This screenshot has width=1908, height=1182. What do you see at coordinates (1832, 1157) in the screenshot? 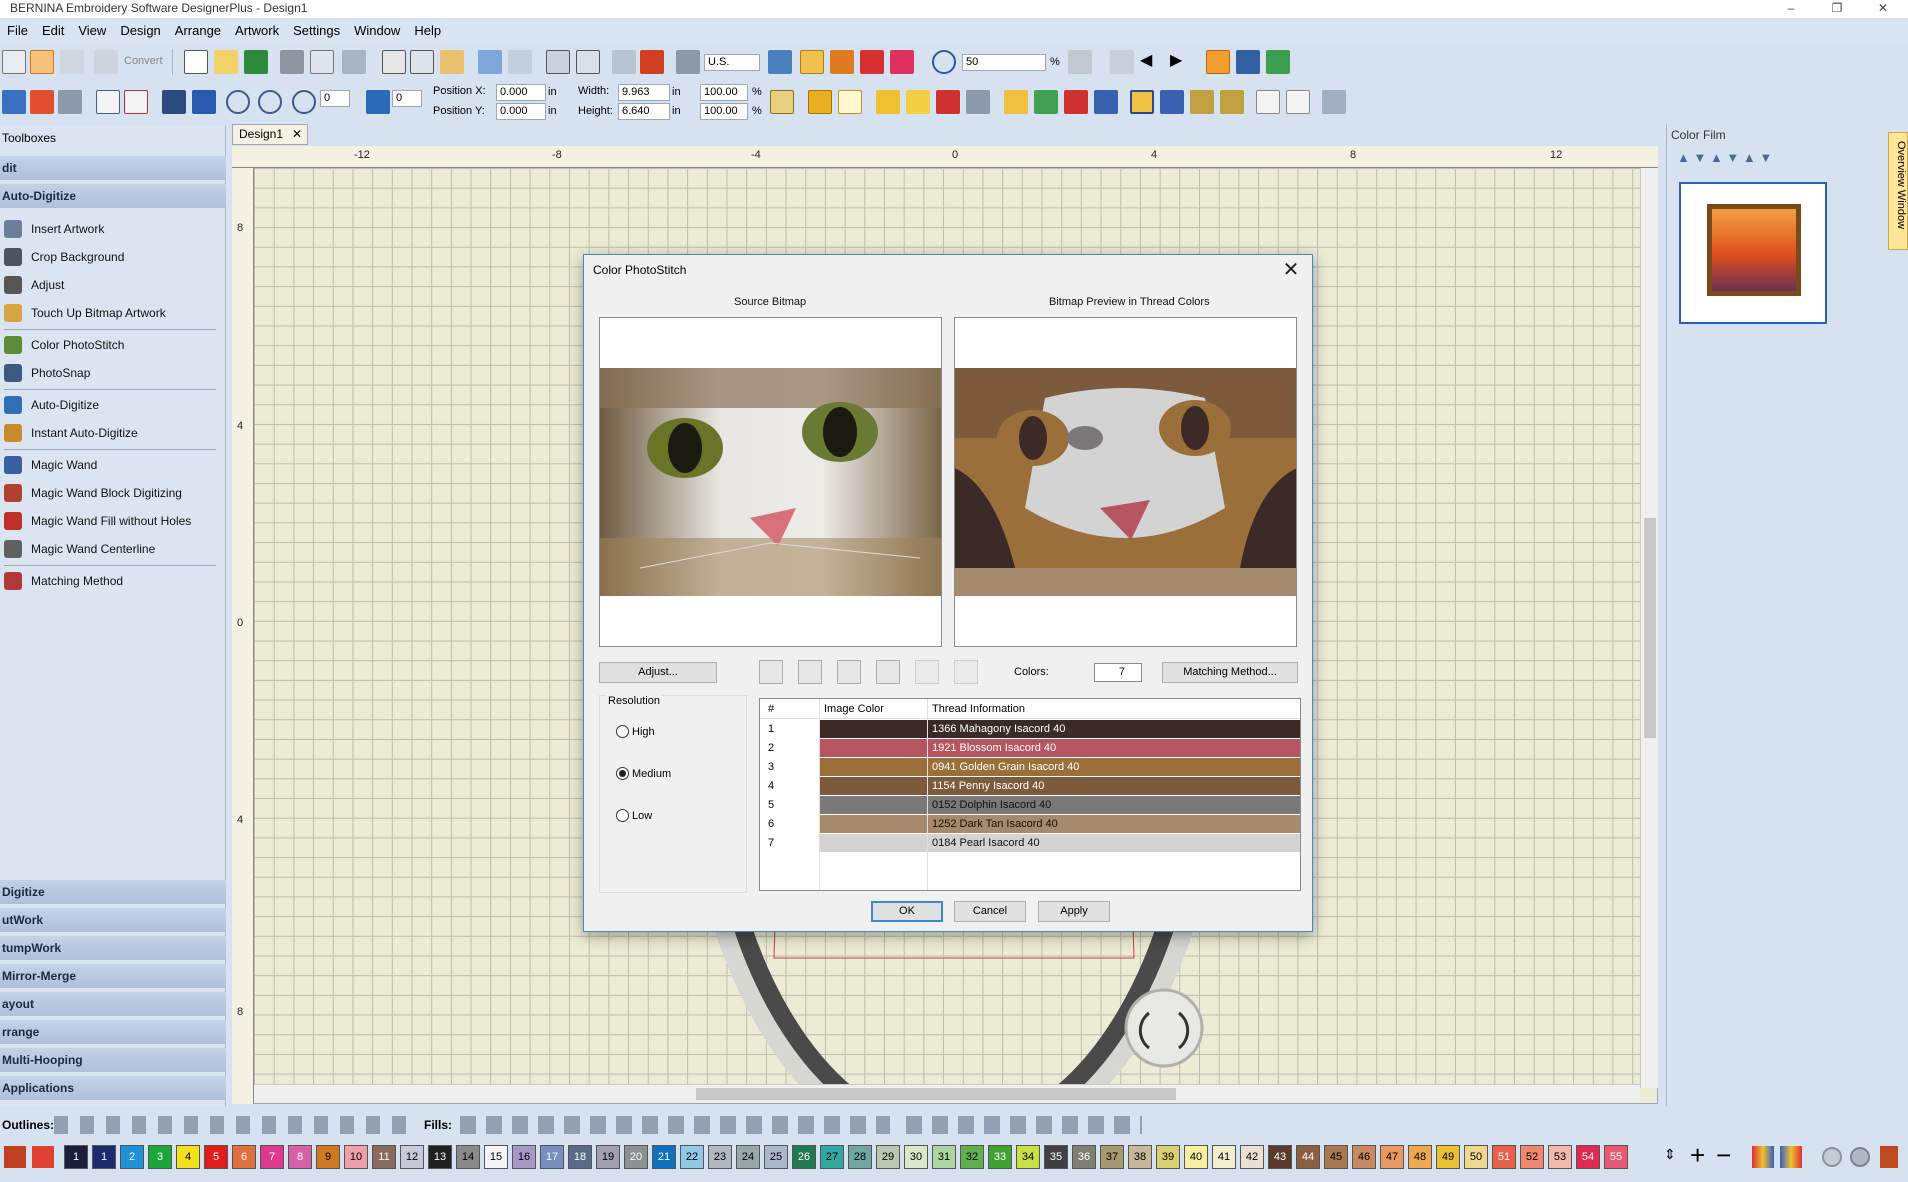
I see `background-icon` at bounding box center [1832, 1157].